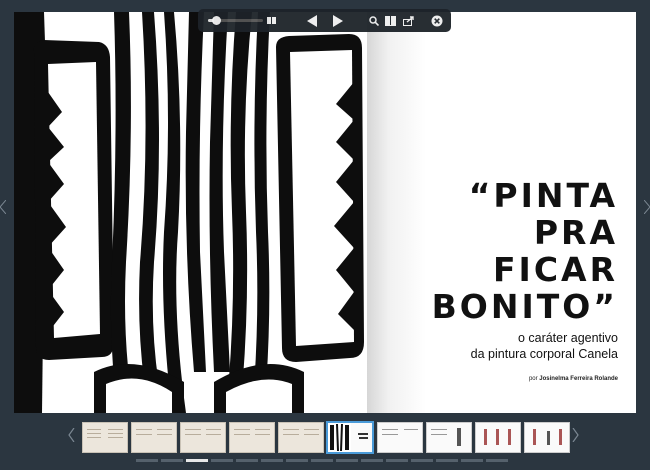 The width and height of the screenshot is (650, 470). What do you see at coordinates (567, 338) in the screenshot?
I see `subtitle-line-1: o caráter agentivo` at bounding box center [567, 338].